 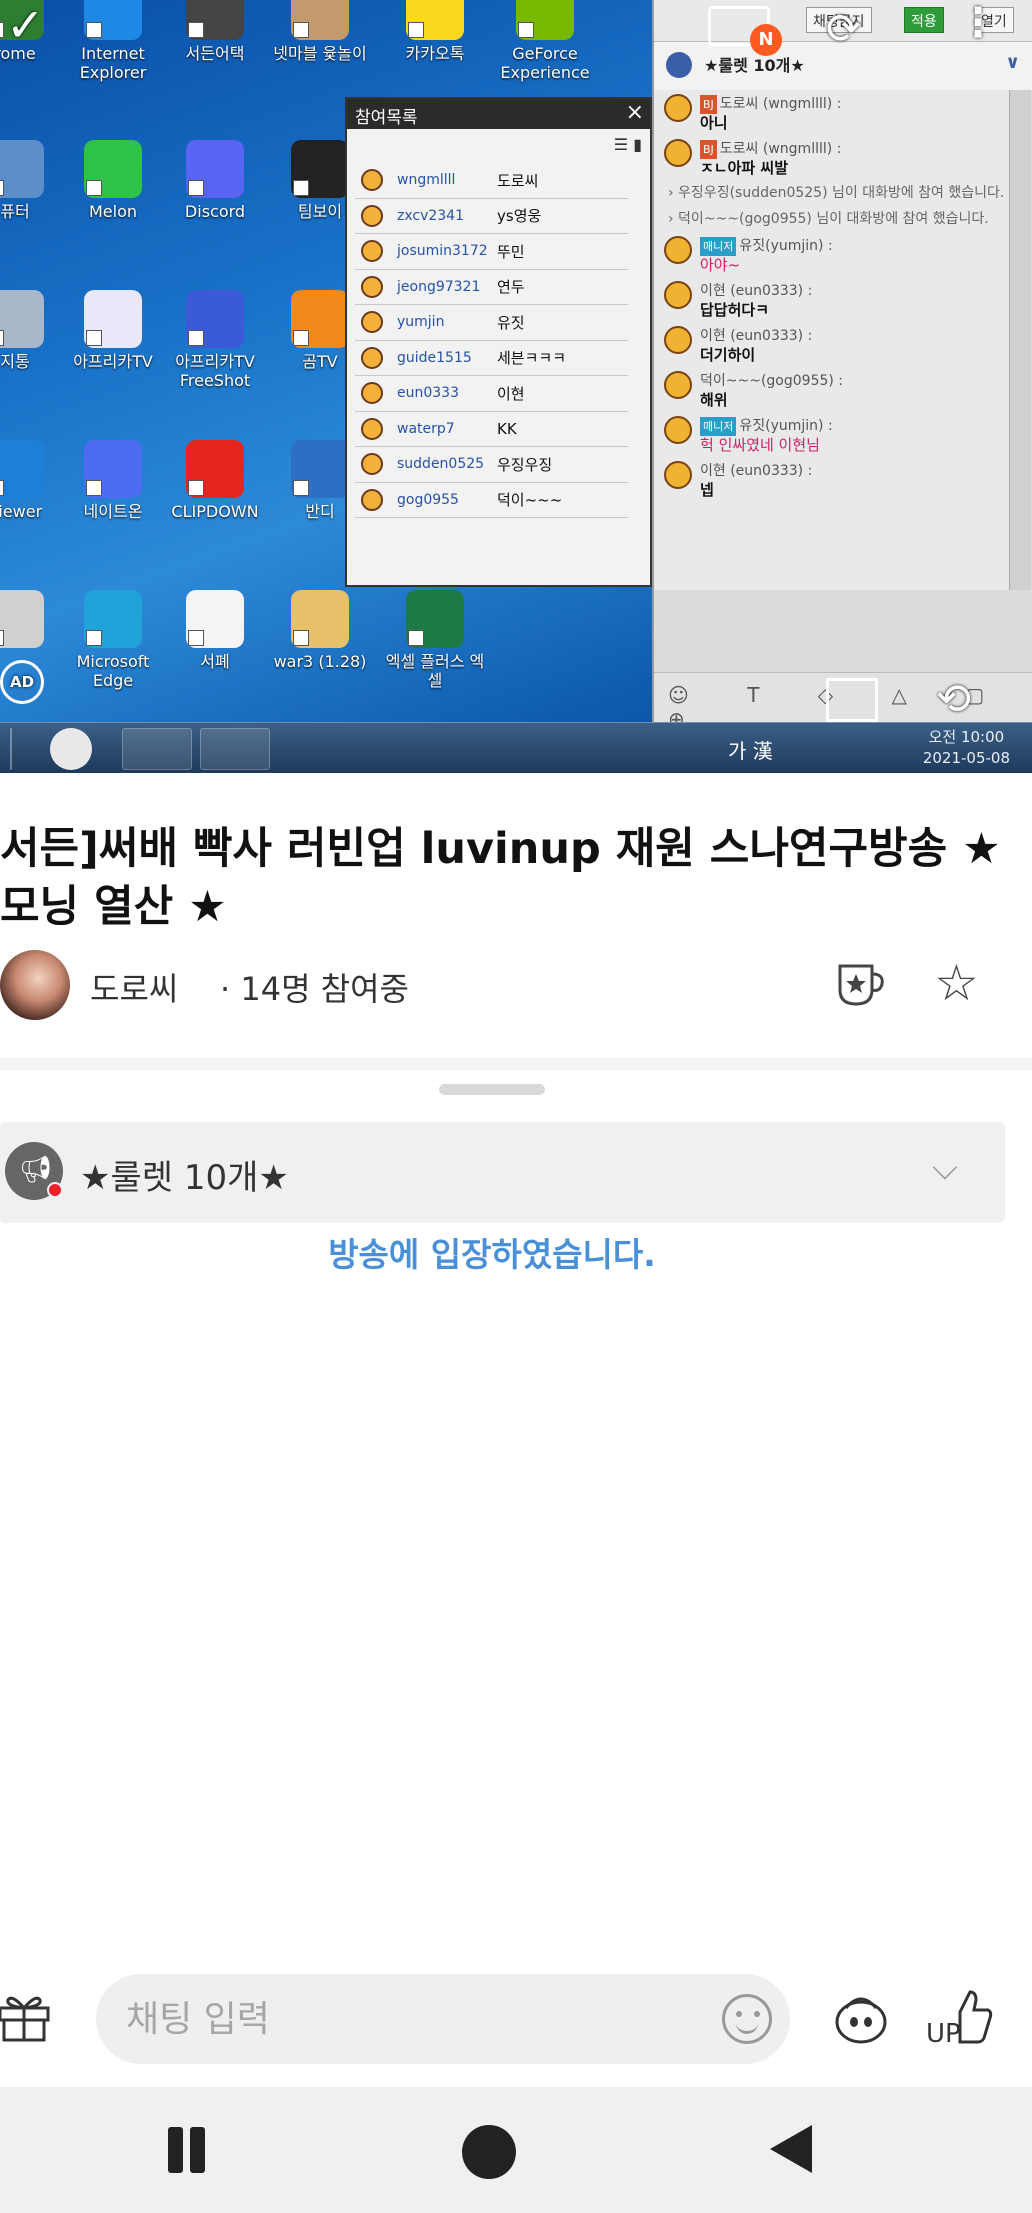 What do you see at coordinates (708, 149) in the screenshot?
I see `role-badge: BJ` at bounding box center [708, 149].